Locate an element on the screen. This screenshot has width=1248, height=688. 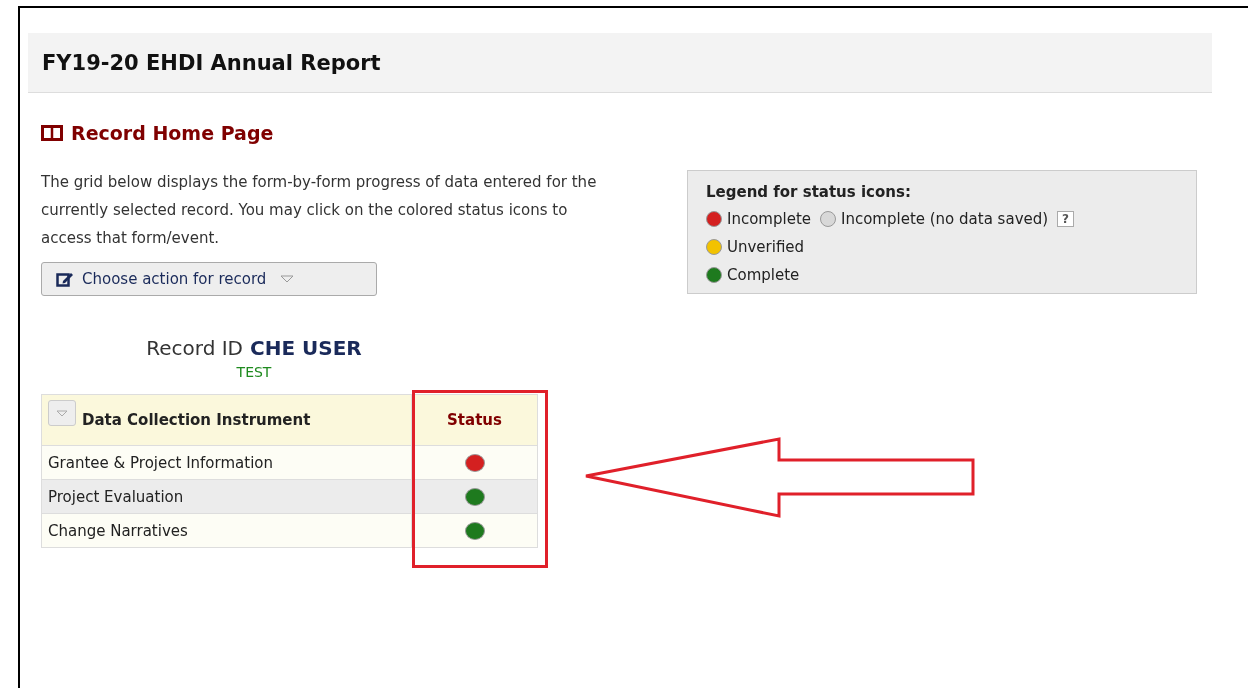
record-id-value: CHE USER is located at coordinates (306, 348).